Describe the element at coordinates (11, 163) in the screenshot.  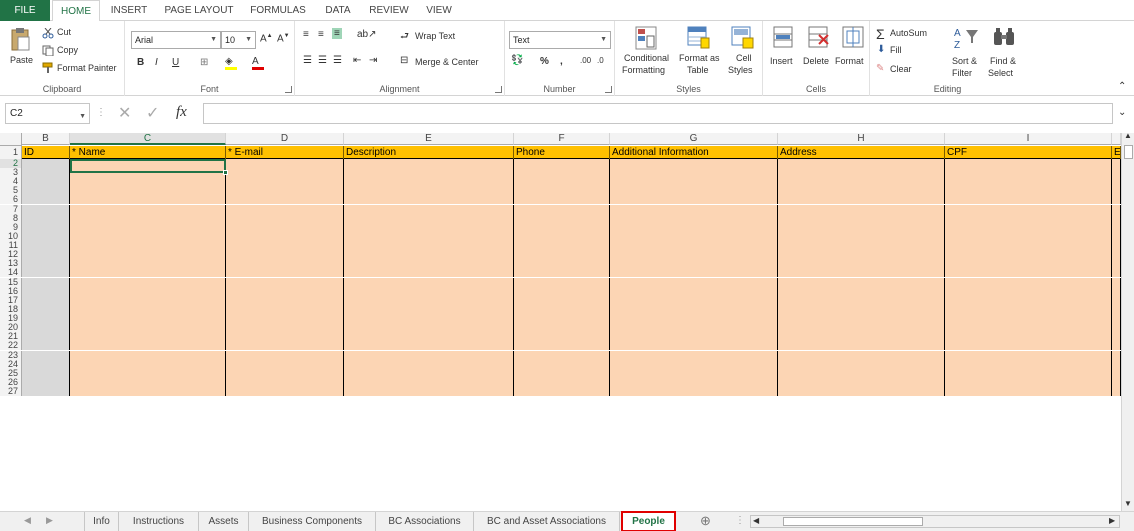
I see `row-header-2: 2` at that location.